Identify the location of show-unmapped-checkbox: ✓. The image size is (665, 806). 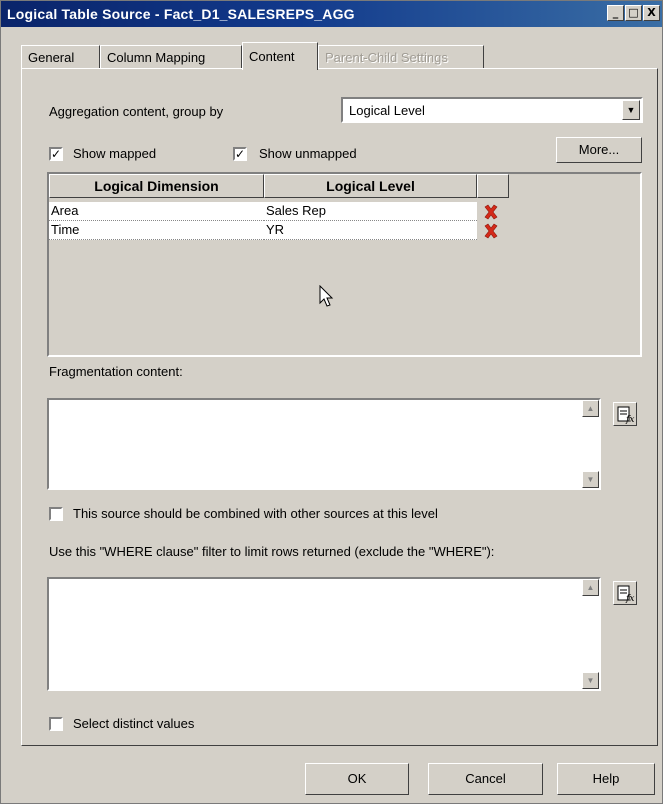
(240, 154).